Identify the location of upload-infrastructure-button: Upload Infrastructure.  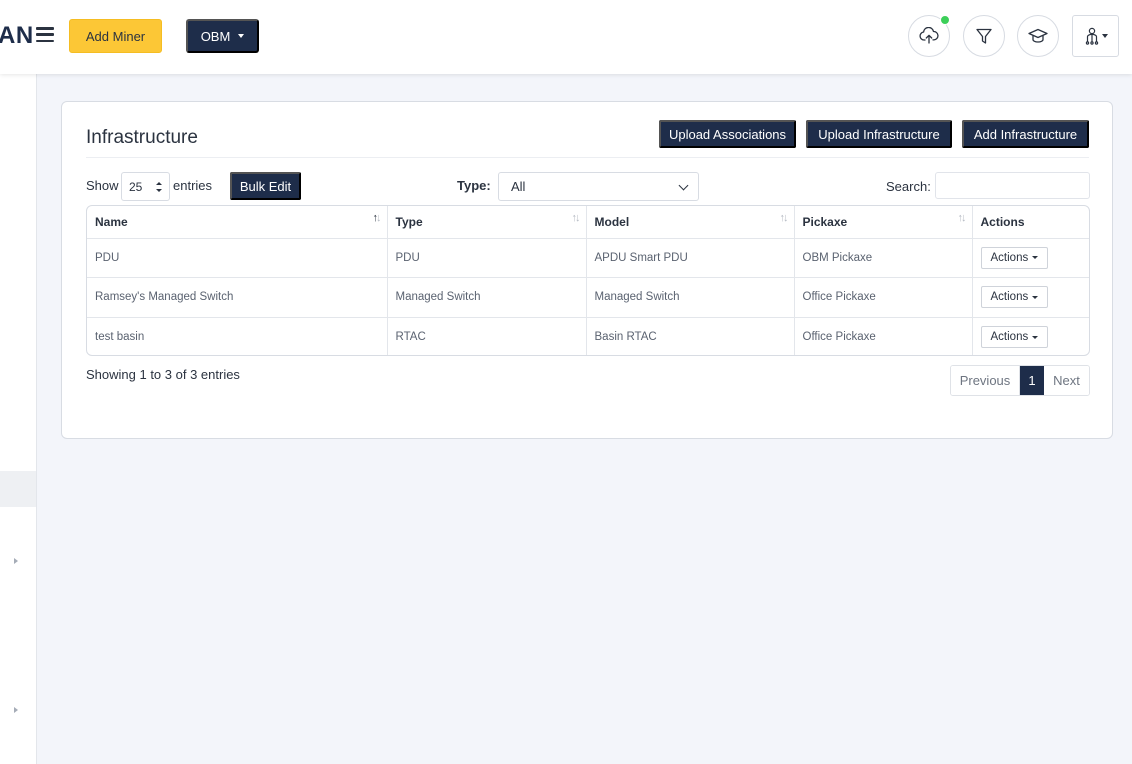
(879, 134).